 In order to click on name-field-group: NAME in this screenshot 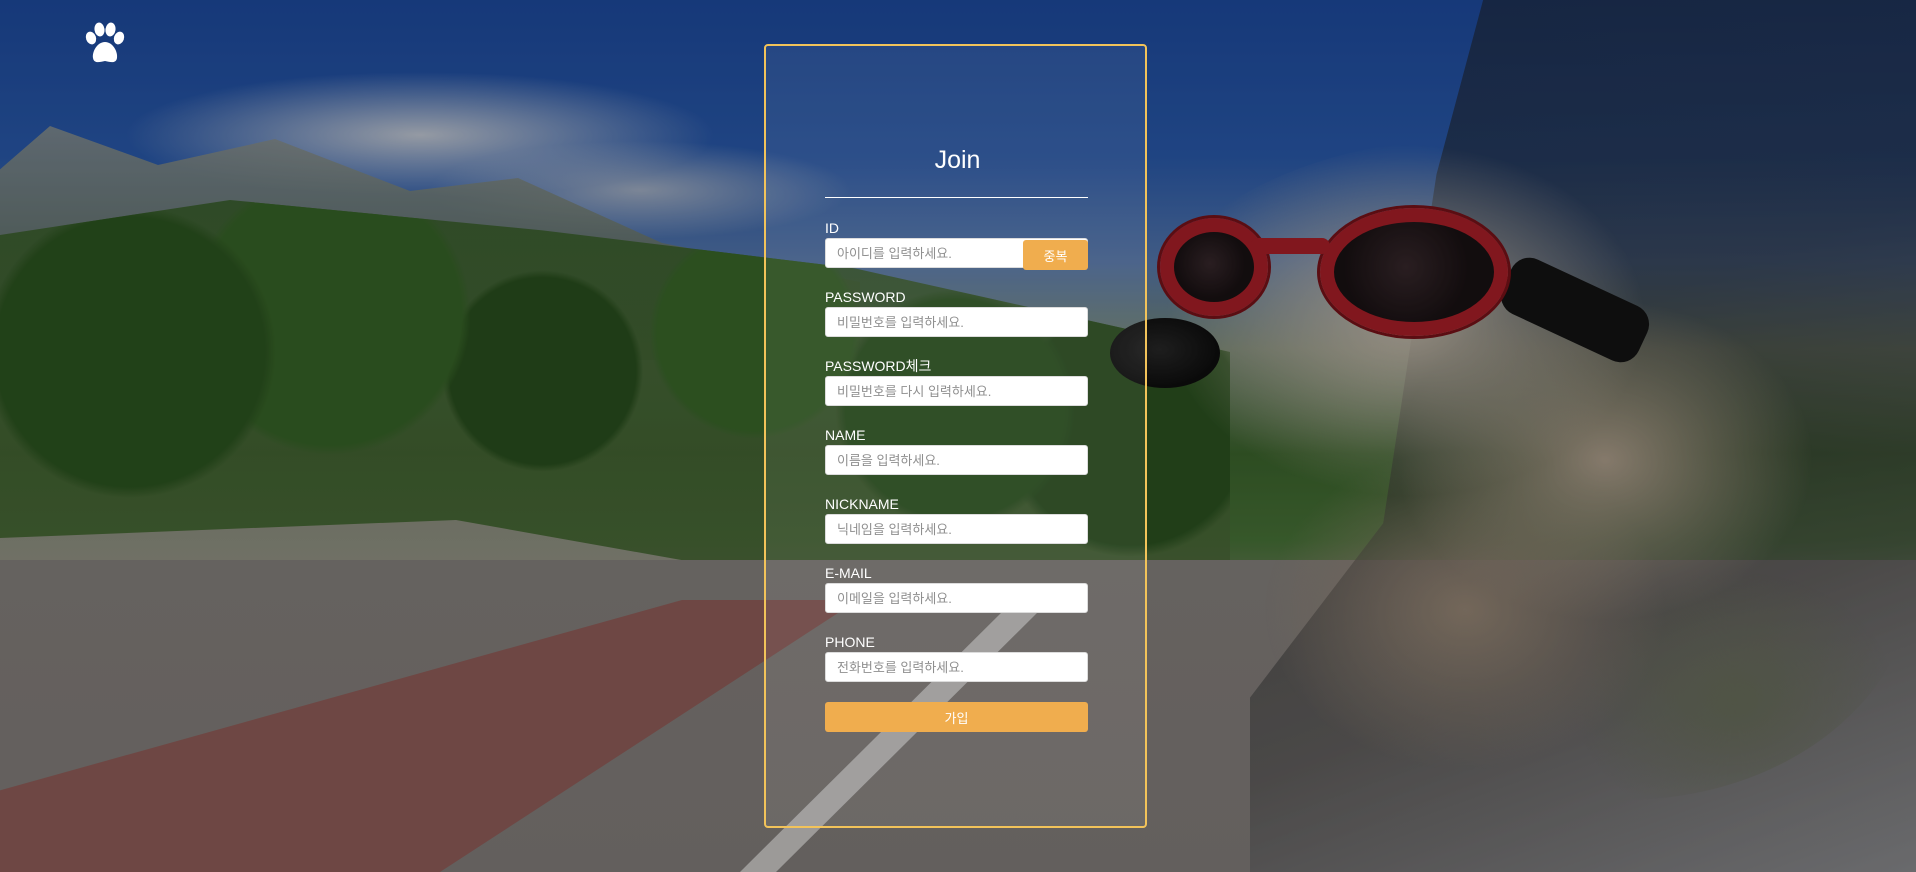, I will do `click(956, 450)`.